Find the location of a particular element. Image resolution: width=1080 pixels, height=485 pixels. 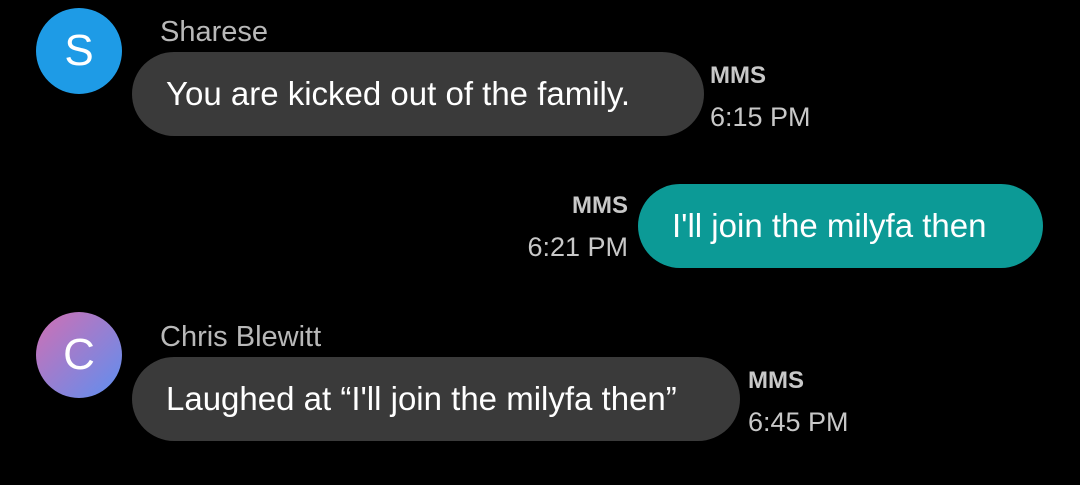

avatar-chris-blewitt: C is located at coordinates (79, 355).